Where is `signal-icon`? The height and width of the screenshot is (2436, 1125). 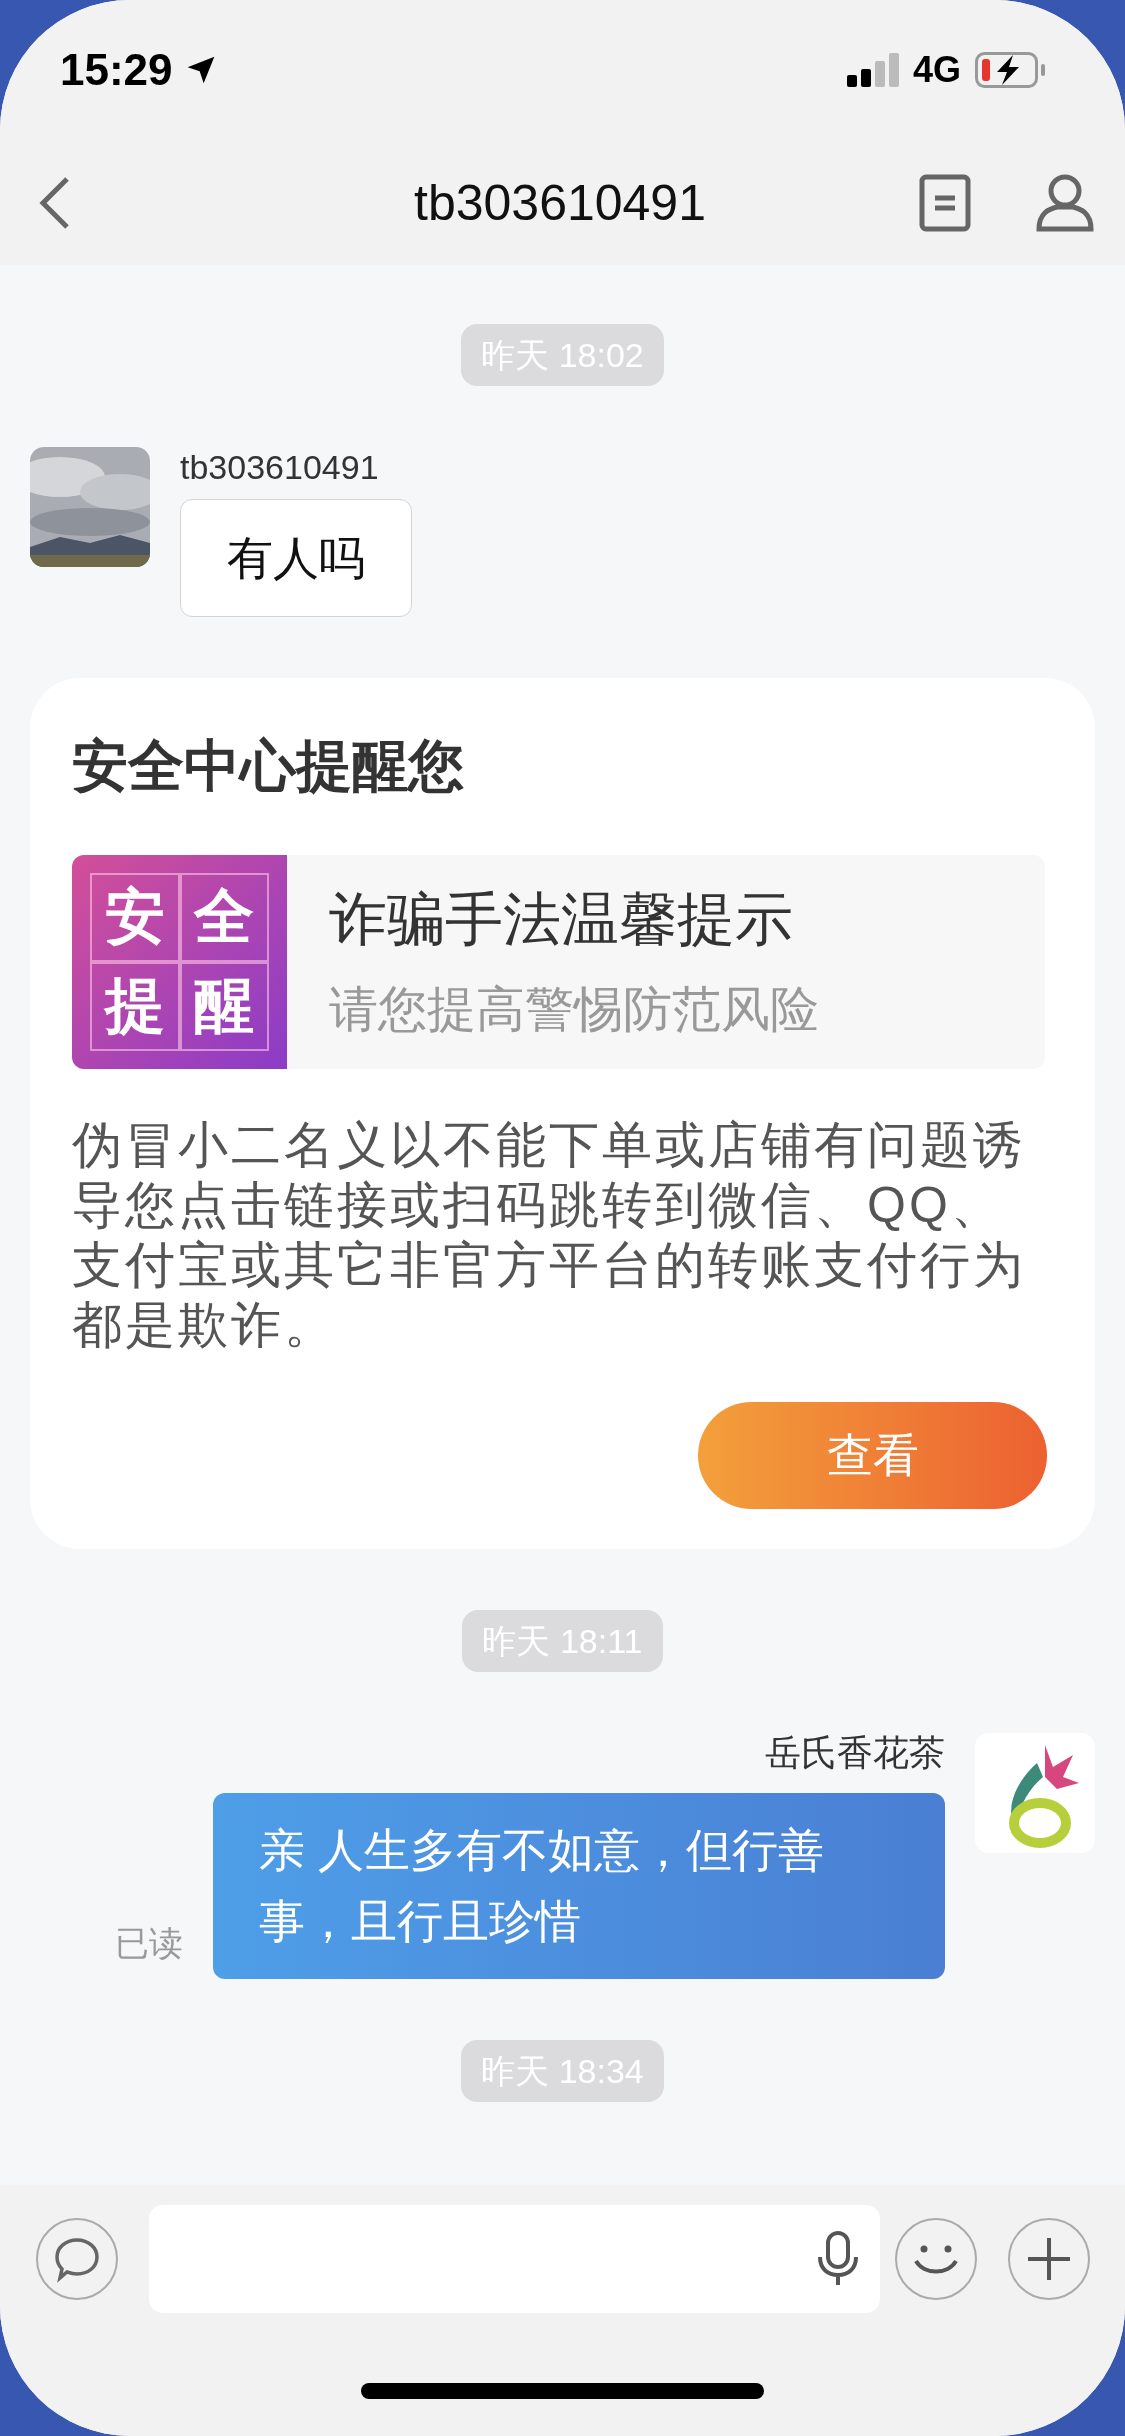
signal-icon is located at coordinates (872, 70).